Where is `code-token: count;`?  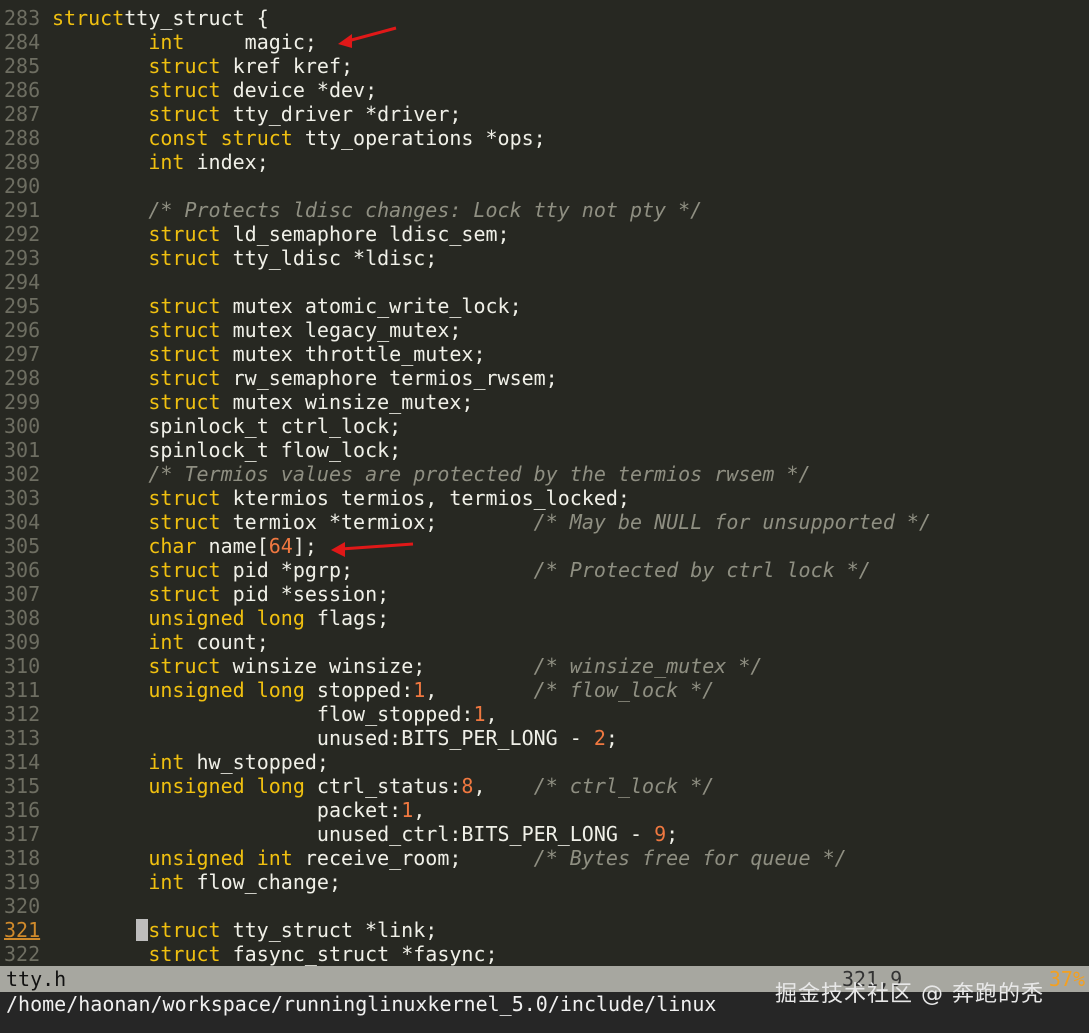
code-token: count; is located at coordinates (226, 642).